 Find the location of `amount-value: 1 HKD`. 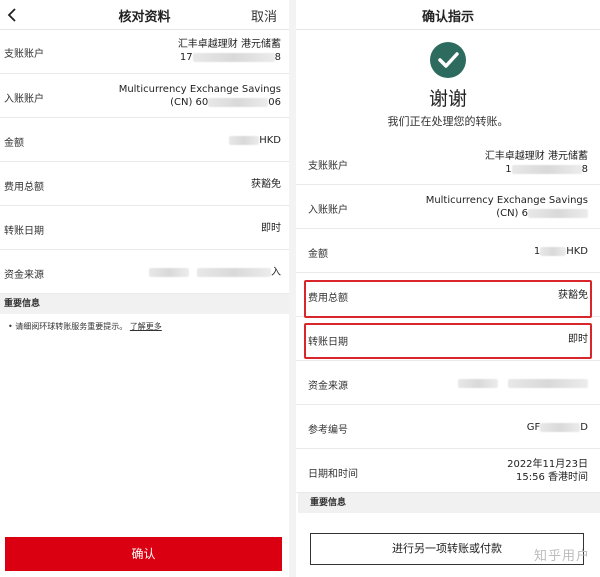

amount-value: 1 HKD is located at coordinates (560, 251).